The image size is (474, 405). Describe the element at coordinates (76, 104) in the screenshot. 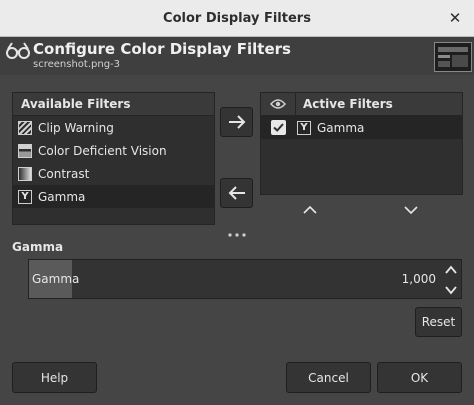

I see `available-filters-heading: Available Filters` at that location.